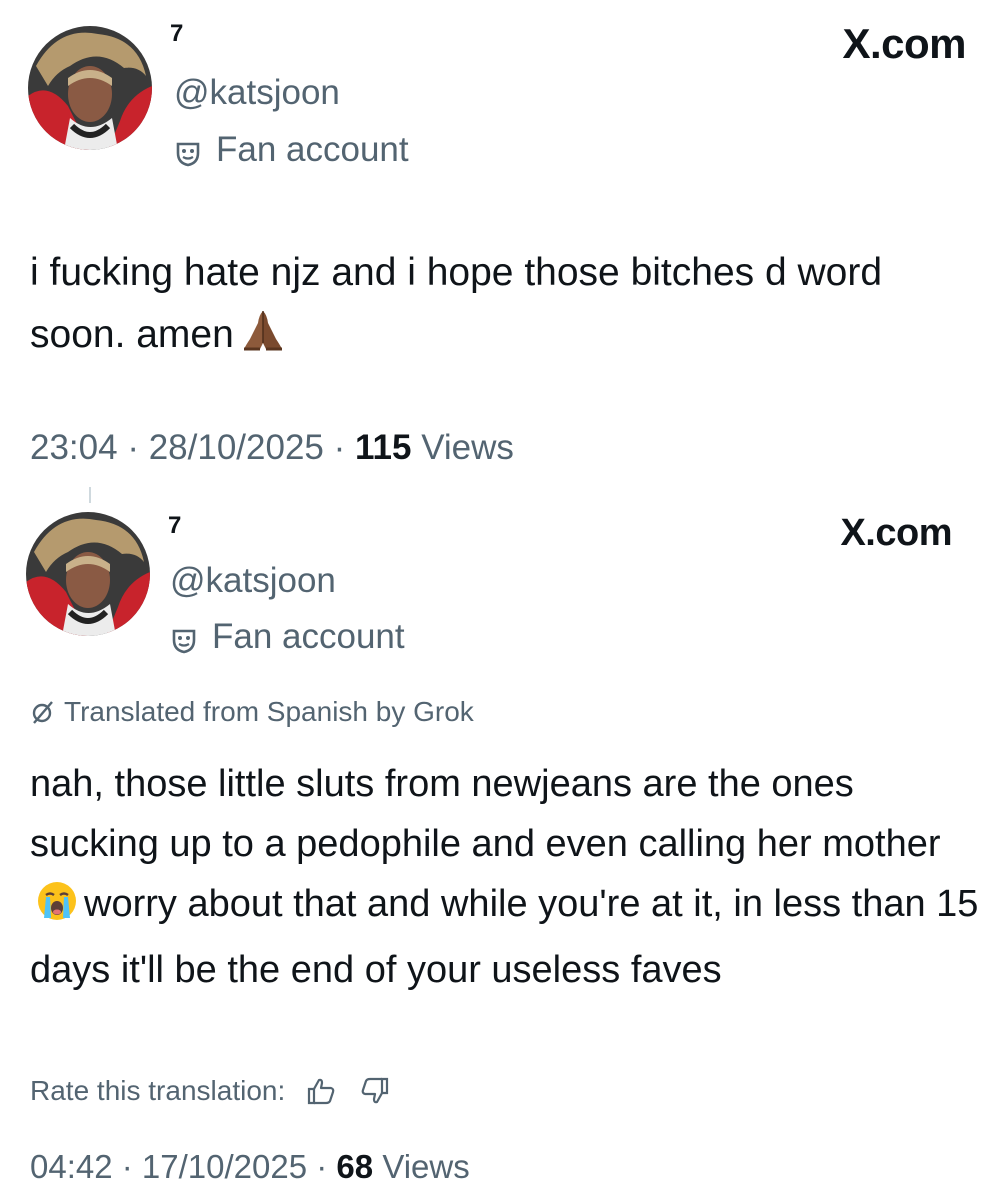 This screenshot has width=1004, height=1200. I want to click on rate-translation-label: Rate this translation:, so click(158, 1090).